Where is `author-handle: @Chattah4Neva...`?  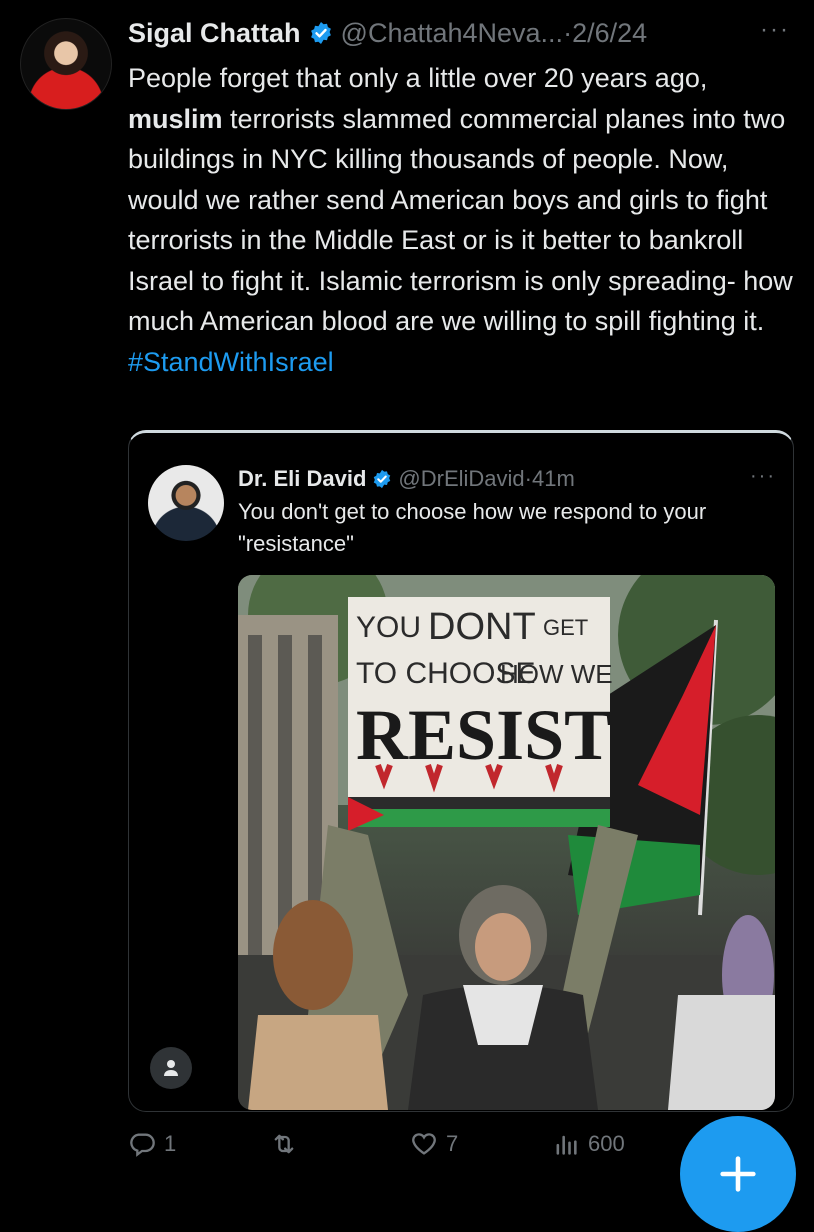 author-handle: @Chattah4Neva... is located at coordinates (452, 33).